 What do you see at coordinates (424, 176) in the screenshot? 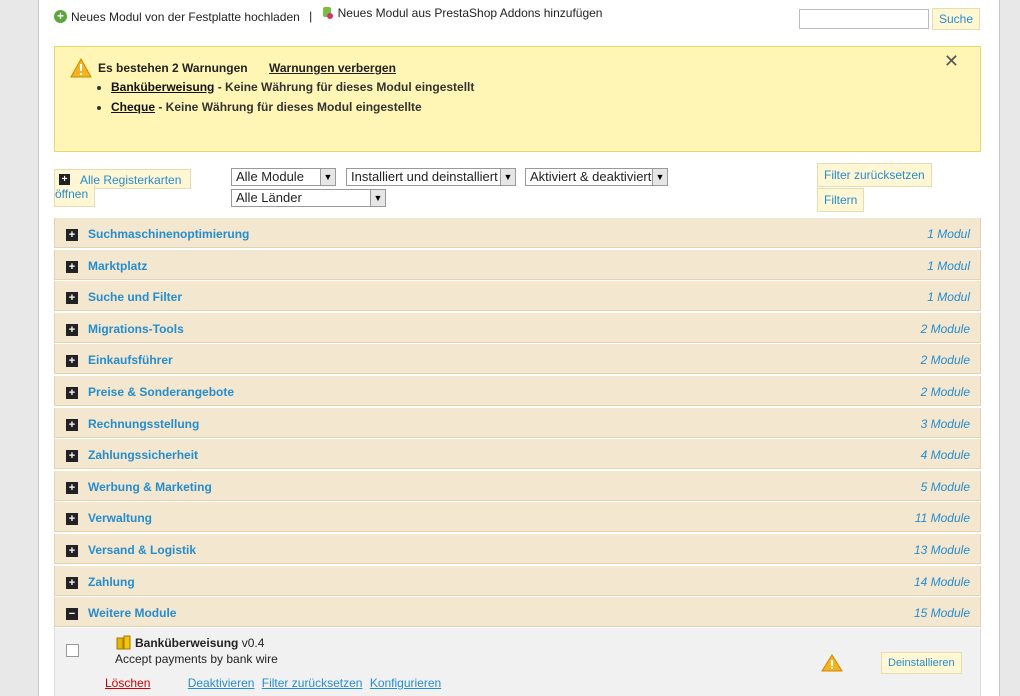
I see `installed-select-value: Installiert und deinstalliert` at bounding box center [424, 176].